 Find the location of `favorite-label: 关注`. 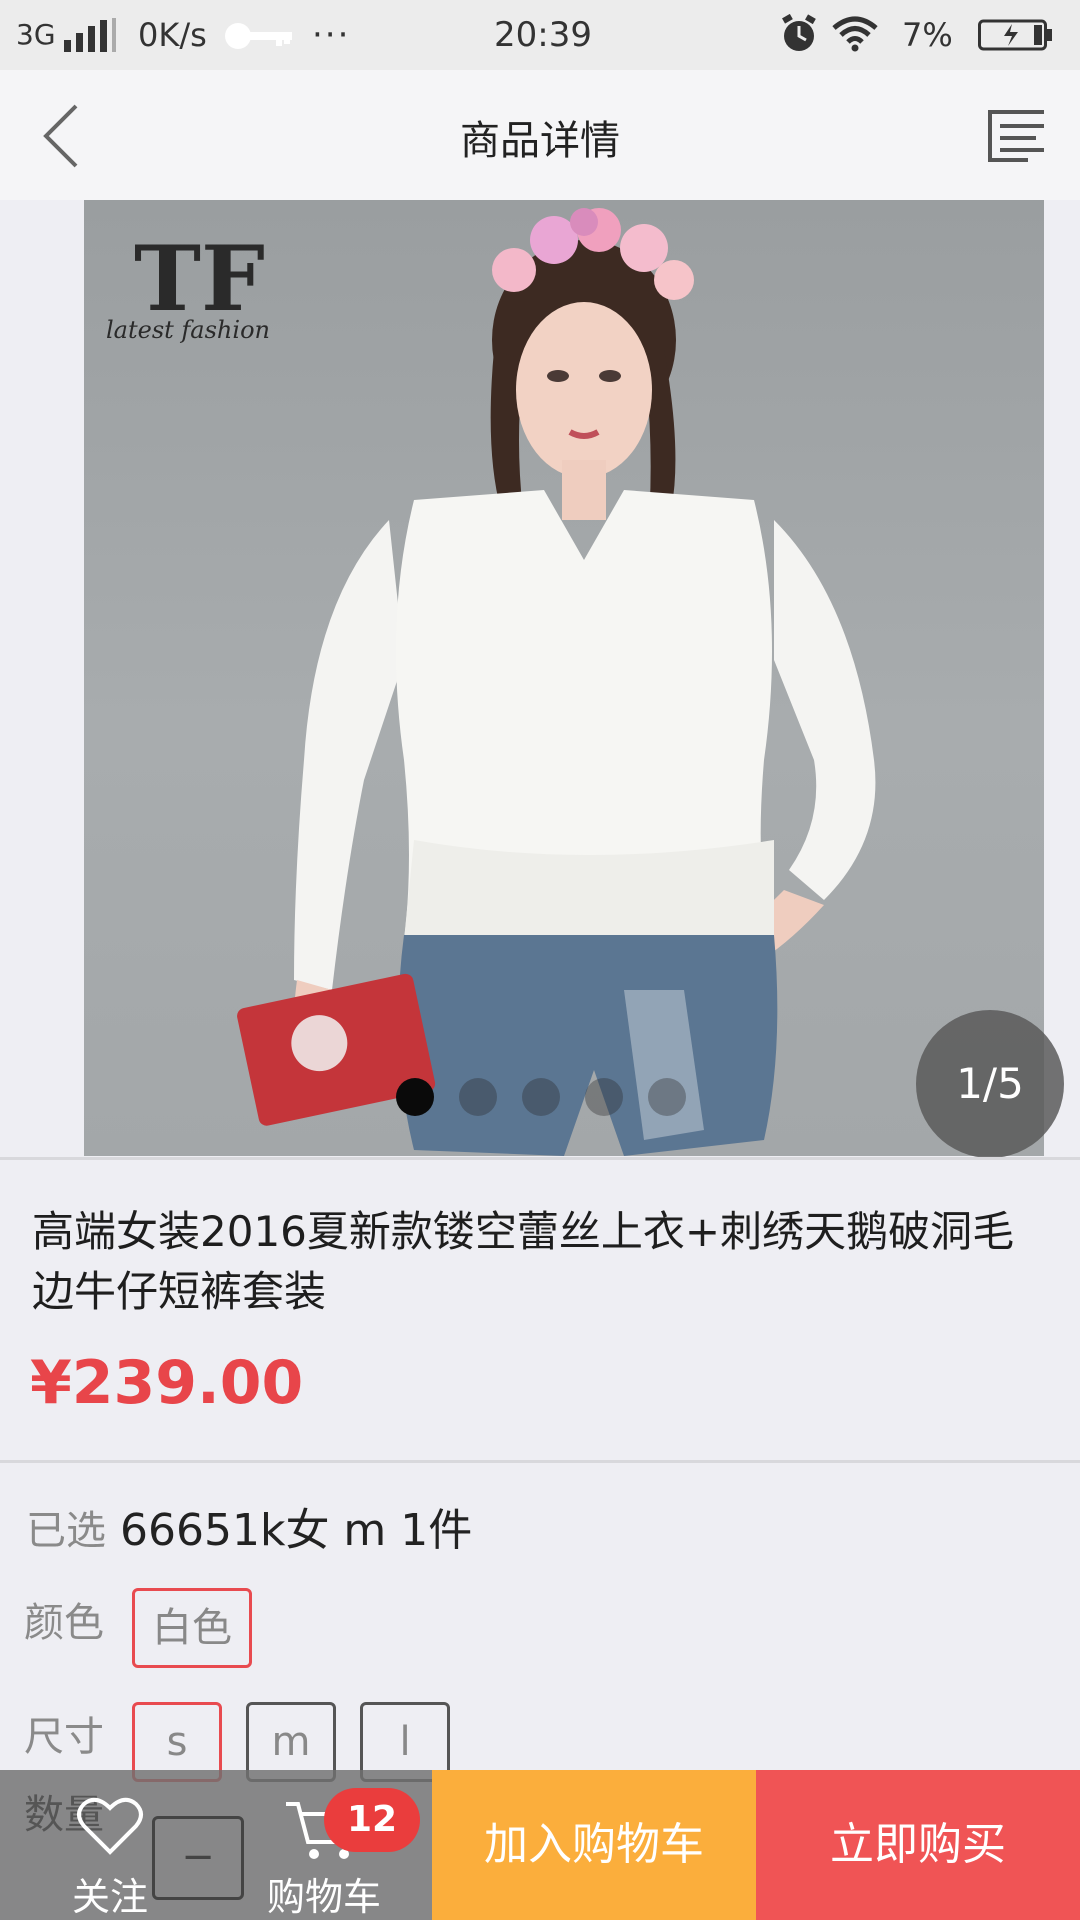

favorite-label: 关注 is located at coordinates (109, 1897).